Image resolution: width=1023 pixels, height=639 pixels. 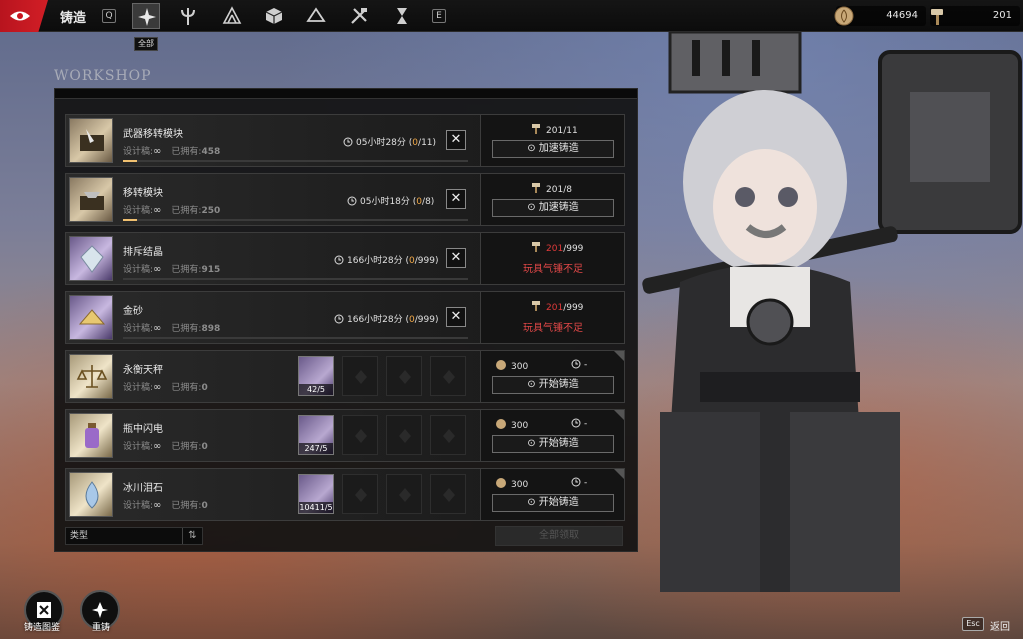 I want to click on esc-key: Esc, so click(x=973, y=624).